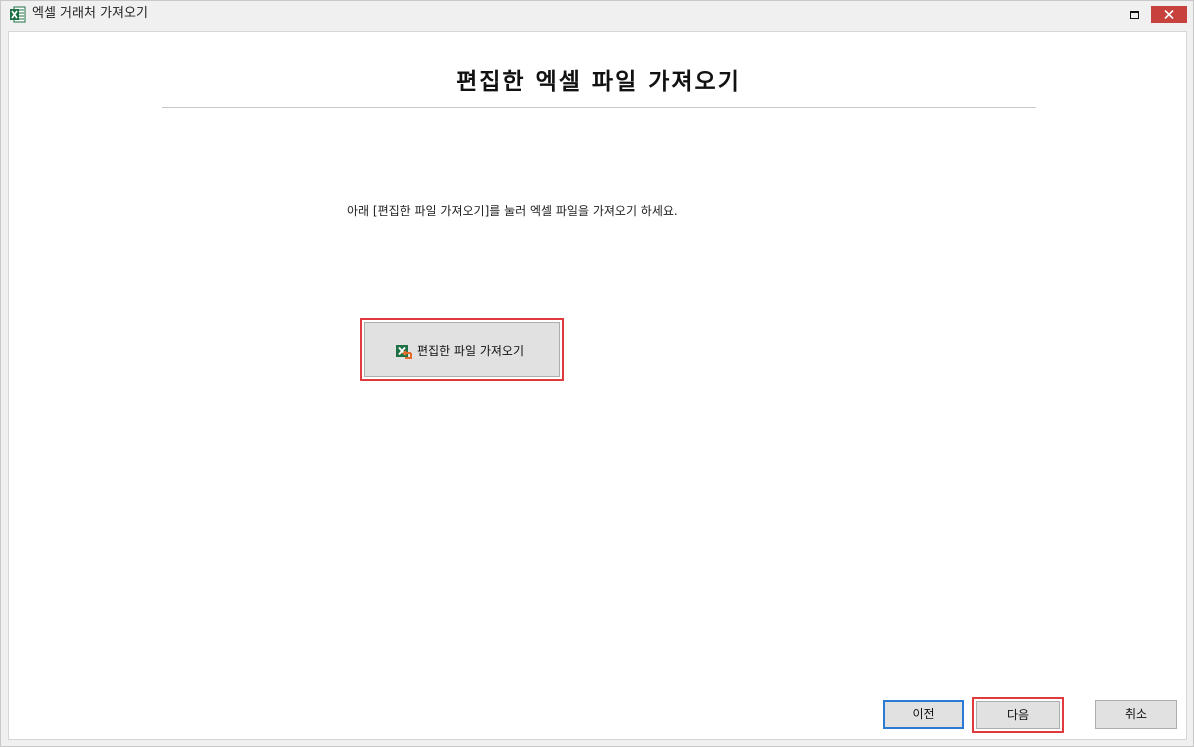 This screenshot has width=1194, height=747. I want to click on instruction-text: 아래 [편집한 파일 가져오기]를 눌러 엑셀 파일을 가져오기 하세요., so click(512, 211).